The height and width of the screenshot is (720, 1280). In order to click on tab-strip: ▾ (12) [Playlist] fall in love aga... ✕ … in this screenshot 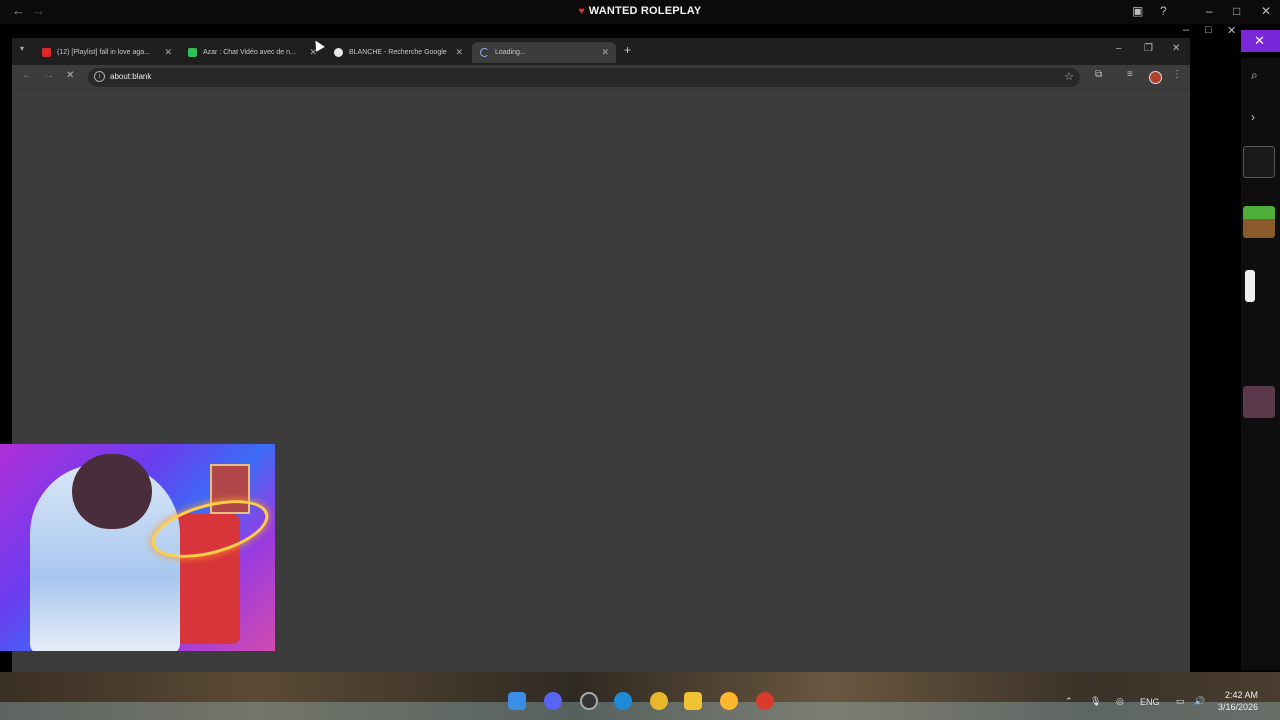, I will do `click(601, 51)`.